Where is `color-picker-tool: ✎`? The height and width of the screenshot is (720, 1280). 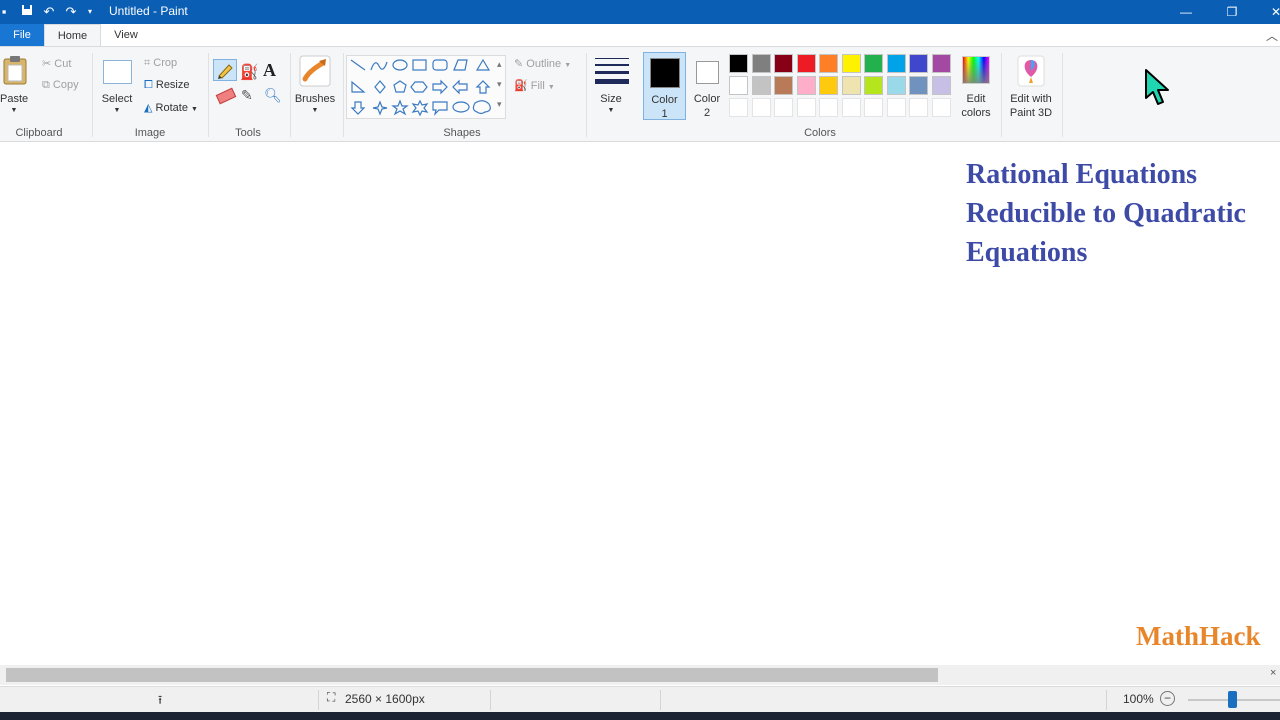 color-picker-tool: ✎ is located at coordinates (247, 95).